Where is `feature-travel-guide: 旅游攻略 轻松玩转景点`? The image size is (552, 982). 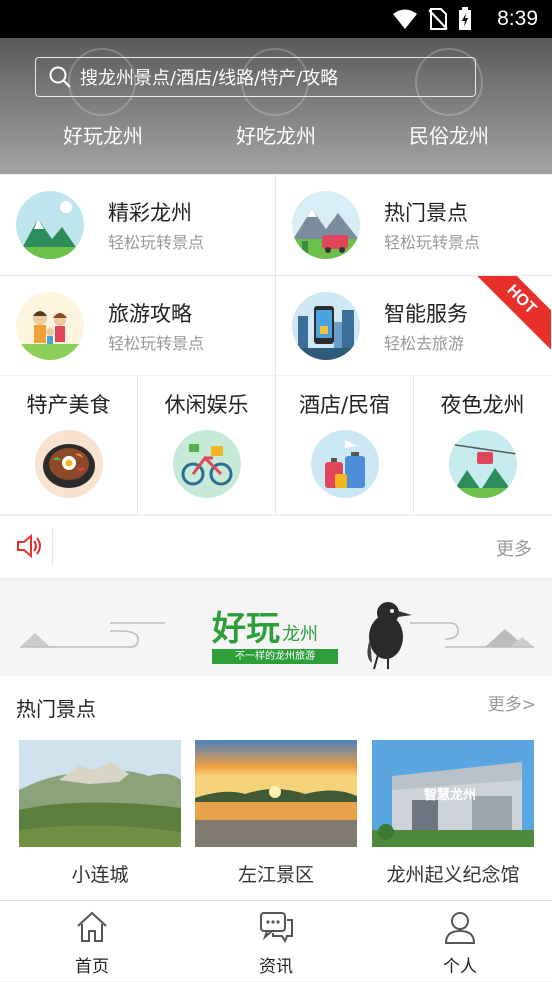 feature-travel-guide: 旅游攻略 轻松玩转景点 is located at coordinates (137, 325).